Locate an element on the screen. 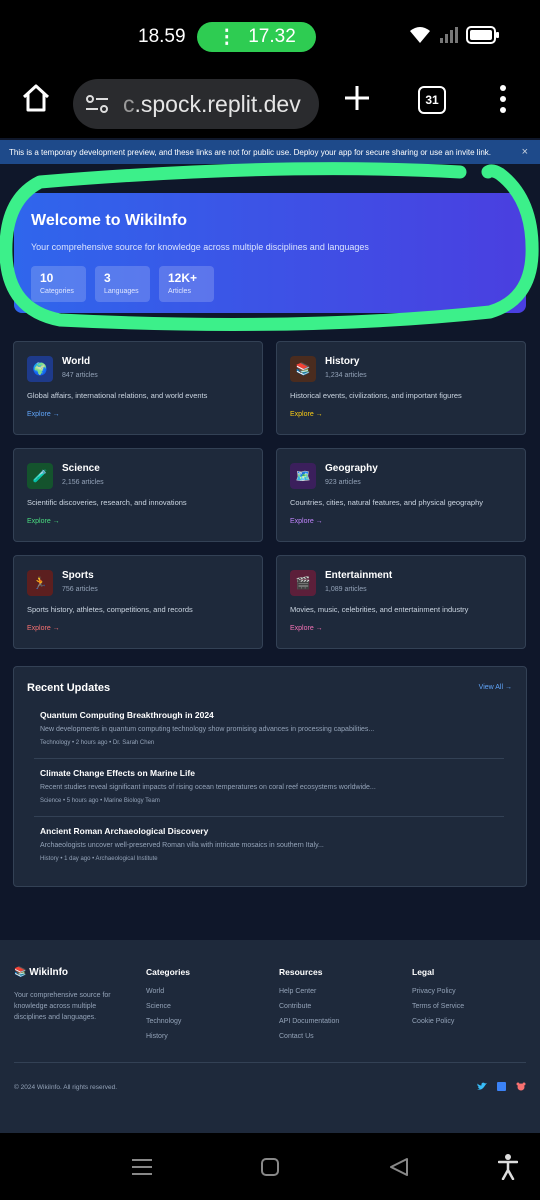 This screenshot has width=540, height=1200. update-title: Quantum Computing Breakthrough in 2024 is located at coordinates (127, 715).